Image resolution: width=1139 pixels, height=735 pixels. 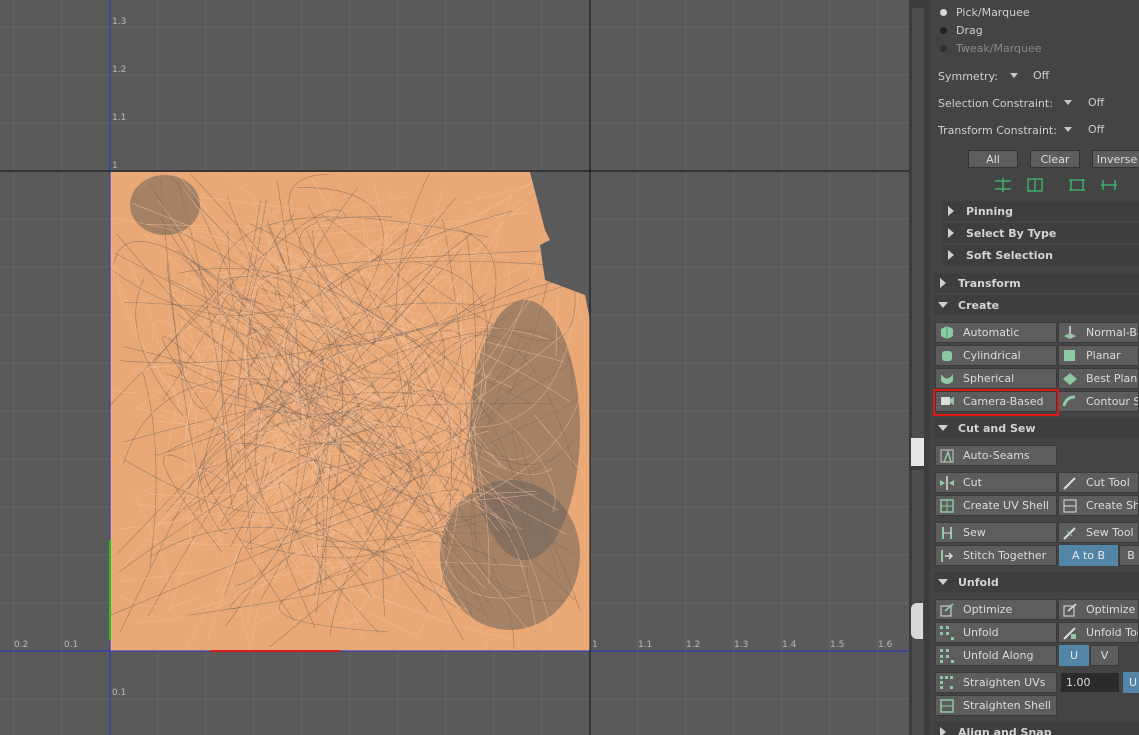 I want to click on optimize-tool-button: Optimize T, so click(x=1098, y=609).